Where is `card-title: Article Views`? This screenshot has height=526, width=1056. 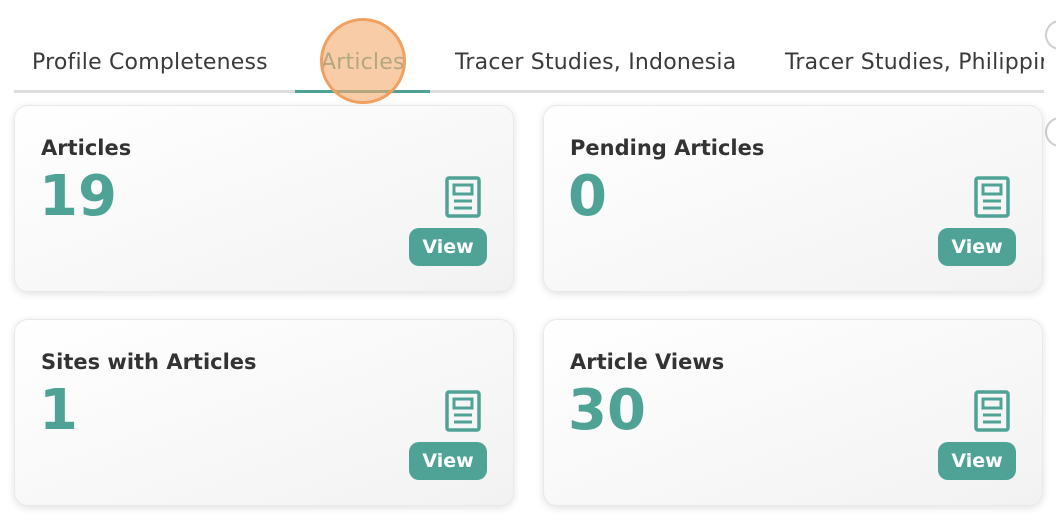
card-title: Article Views is located at coordinates (647, 362).